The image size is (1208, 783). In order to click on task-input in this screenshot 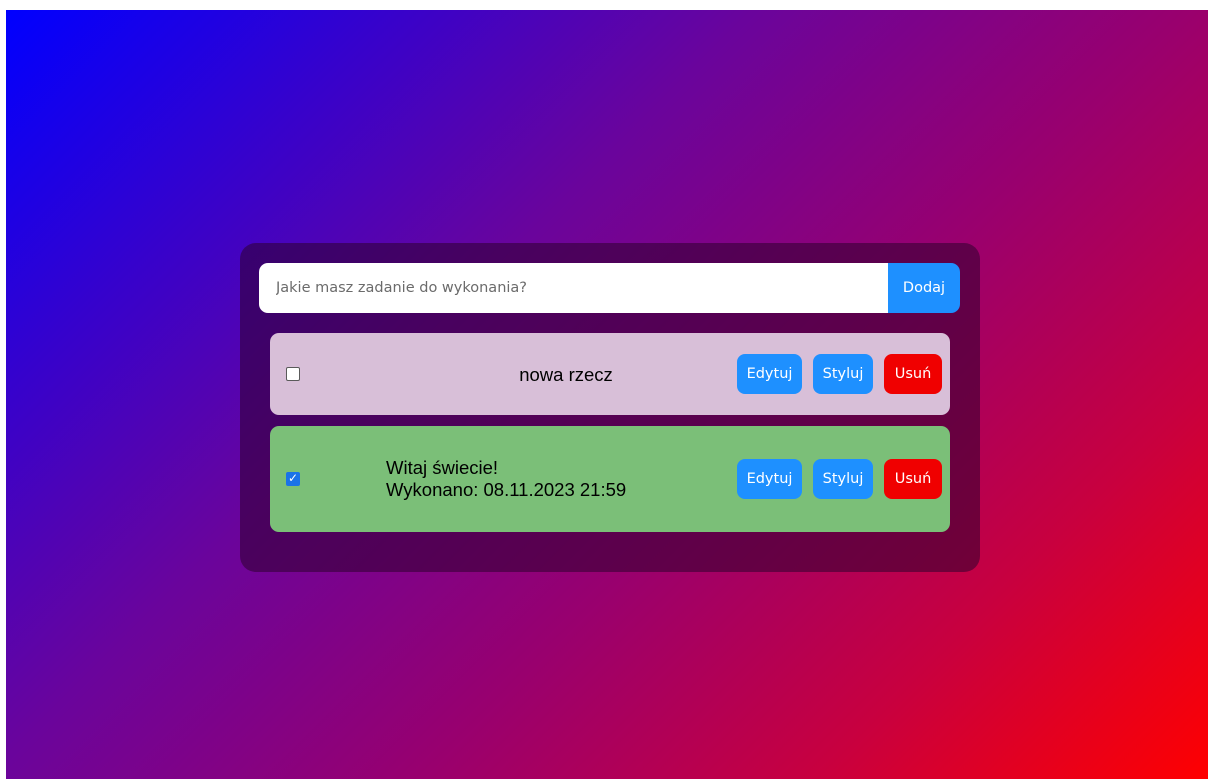, I will do `click(573, 288)`.